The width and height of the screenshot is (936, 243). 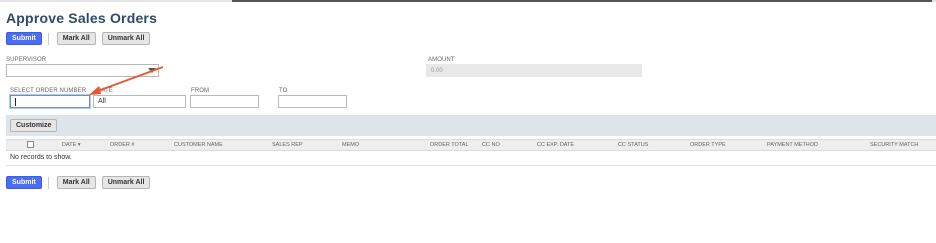 What do you see at coordinates (24, 38) in the screenshot?
I see `submit-button: Submit` at bounding box center [24, 38].